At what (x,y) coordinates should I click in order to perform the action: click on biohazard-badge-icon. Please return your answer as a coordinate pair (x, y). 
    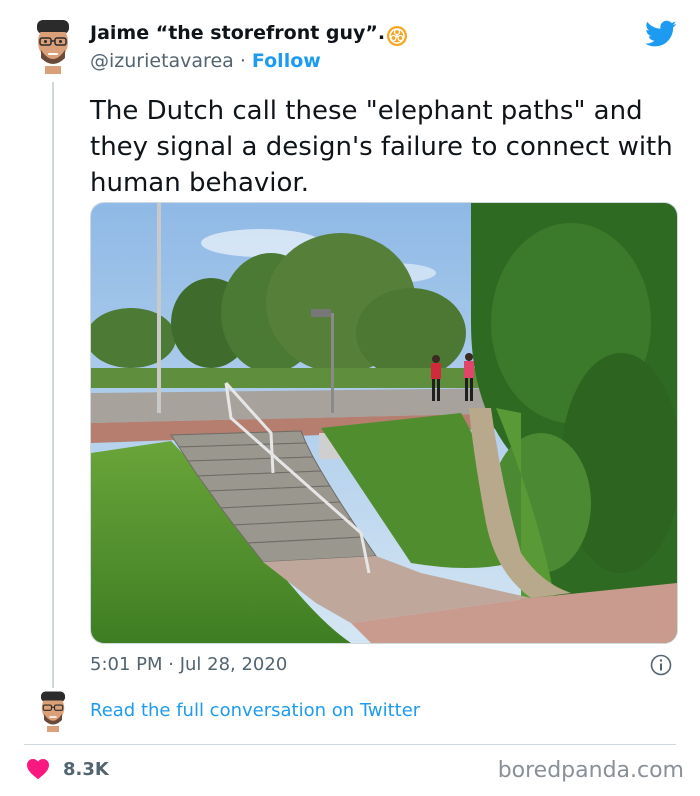
    Looking at the image, I should click on (397, 36).